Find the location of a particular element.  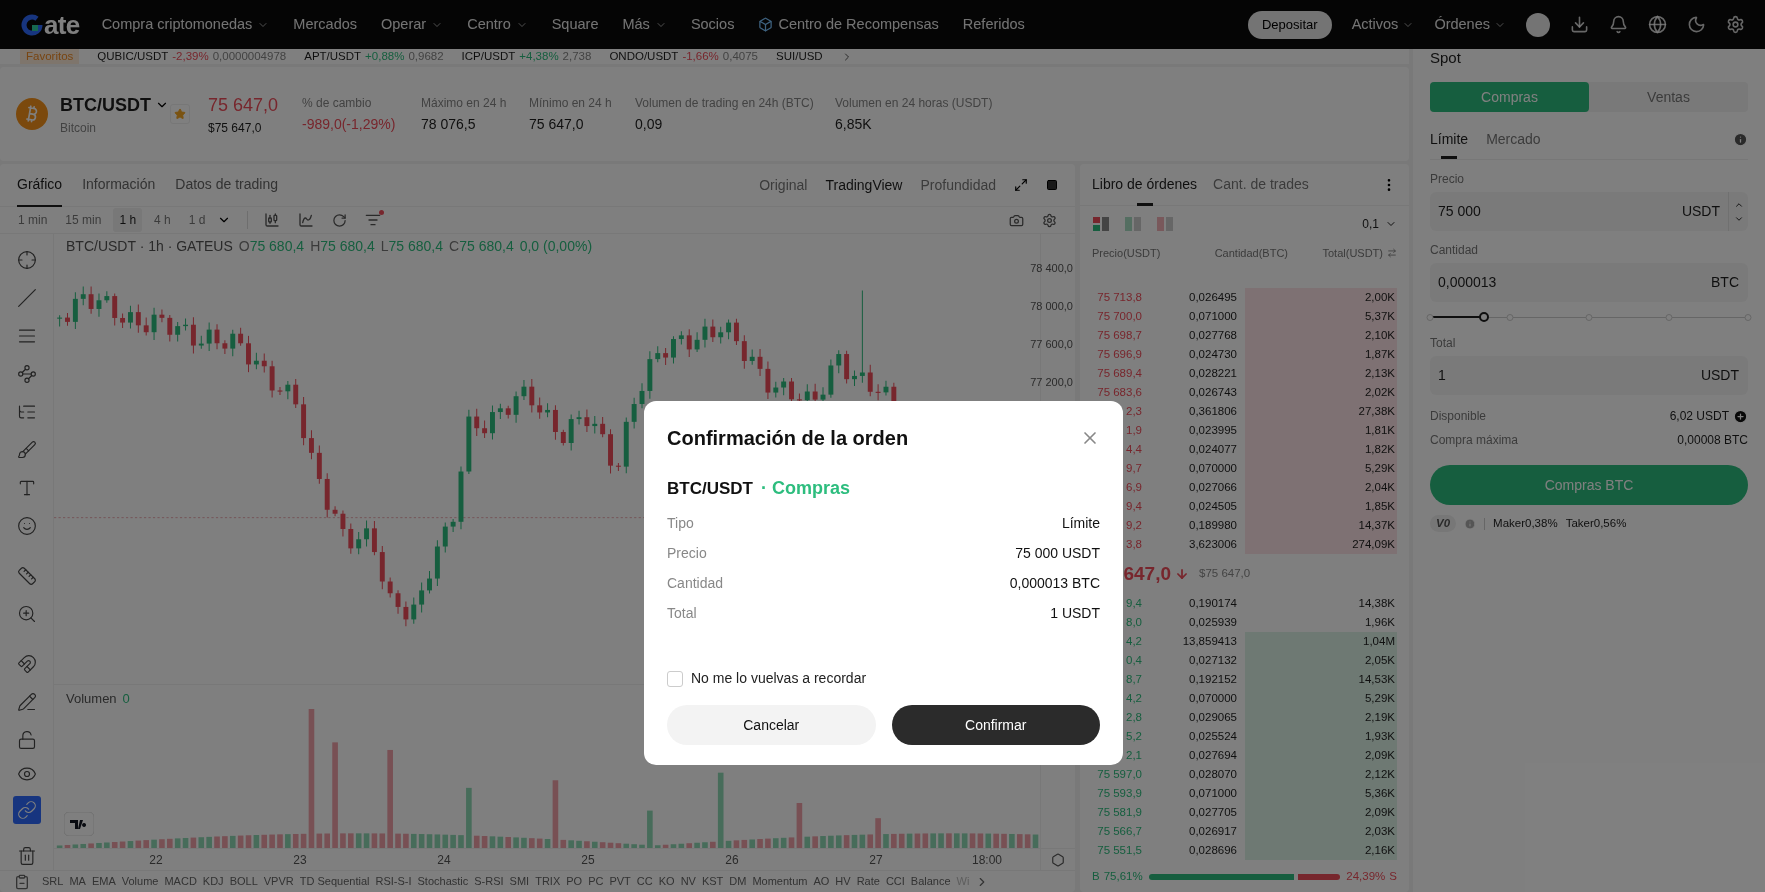

chart-tab: Gráfico is located at coordinates (40, 185).